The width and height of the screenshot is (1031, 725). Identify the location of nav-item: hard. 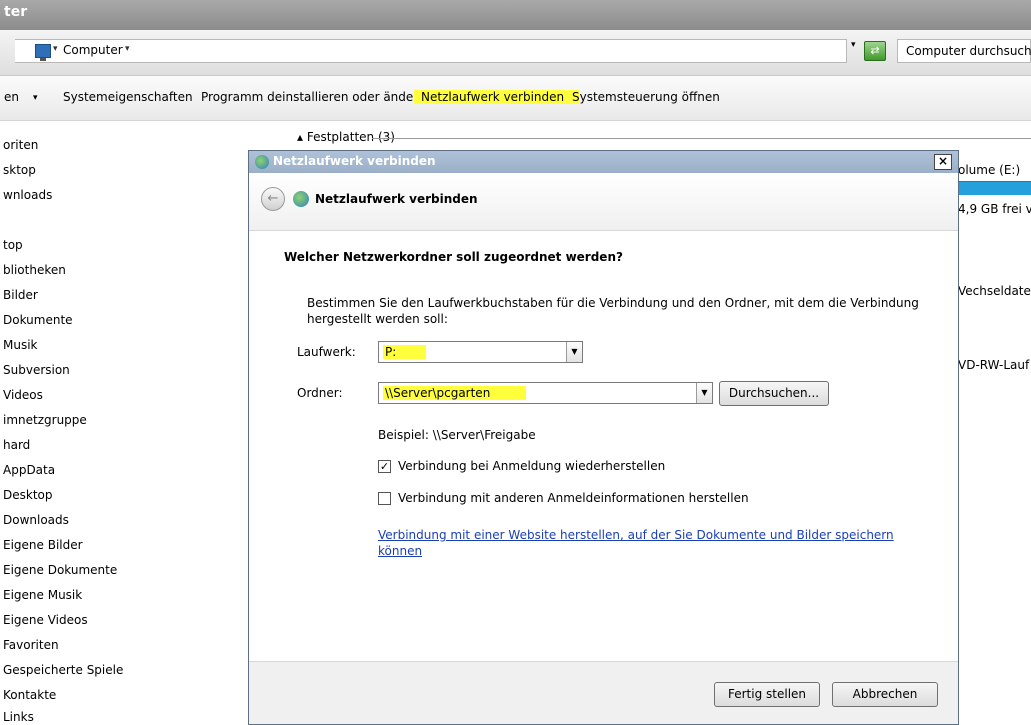
(16, 445).